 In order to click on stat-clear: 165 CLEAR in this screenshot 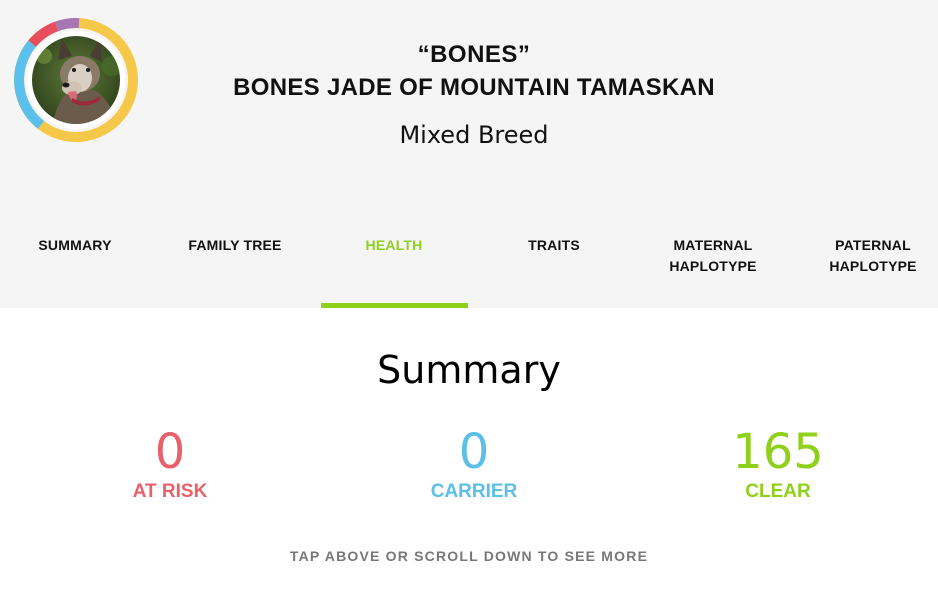, I will do `click(778, 464)`.